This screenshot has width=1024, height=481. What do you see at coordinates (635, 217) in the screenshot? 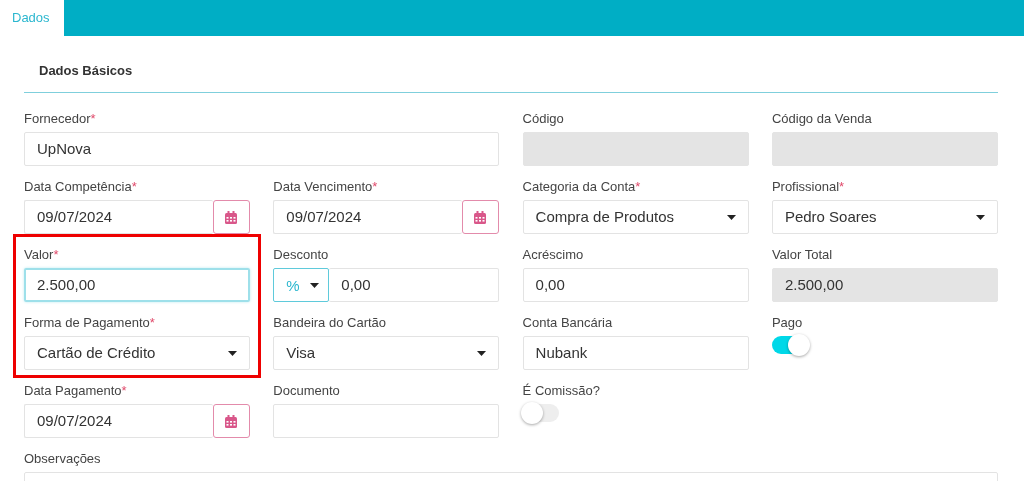
I see `select-field: Compra de Produtos` at bounding box center [635, 217].